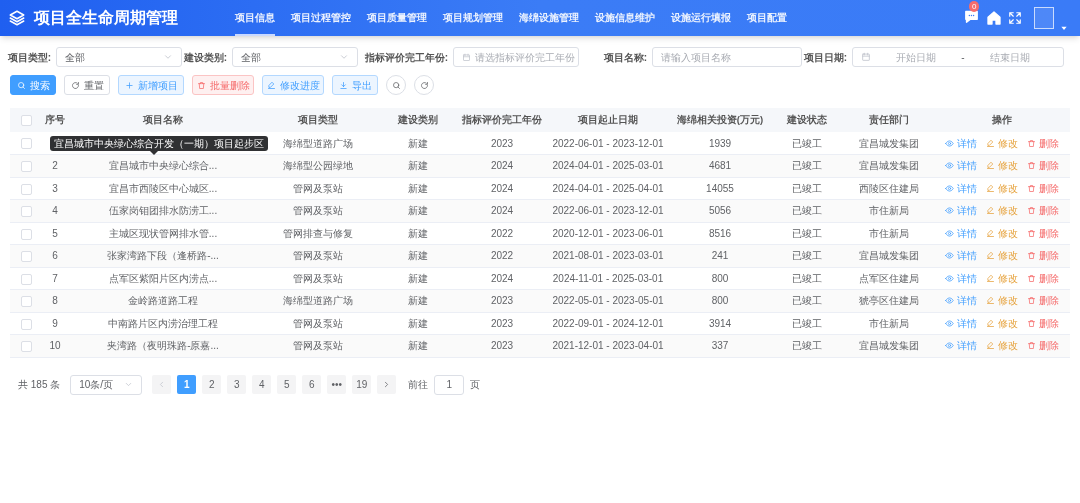  What do you see at coordinates (362, 384) in the screenshot?
I see `page-button: 19` at bounding box center [362, 384].